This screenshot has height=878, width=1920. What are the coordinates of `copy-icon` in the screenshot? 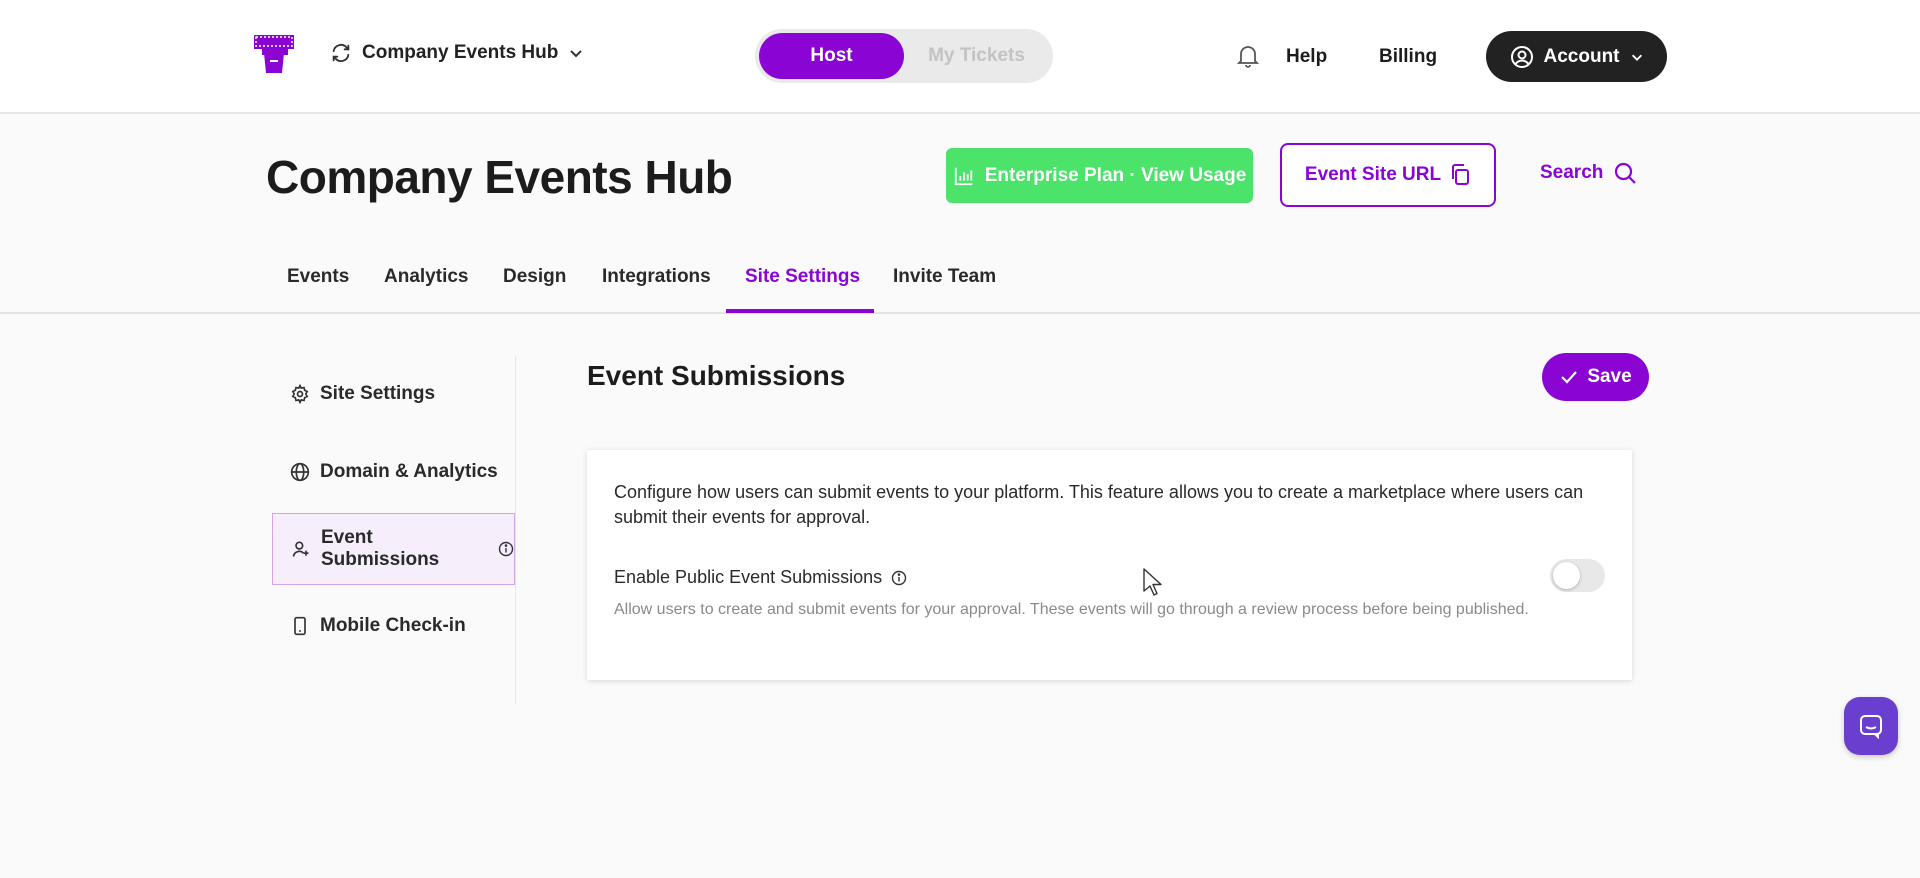 It's located at (1461, 174).